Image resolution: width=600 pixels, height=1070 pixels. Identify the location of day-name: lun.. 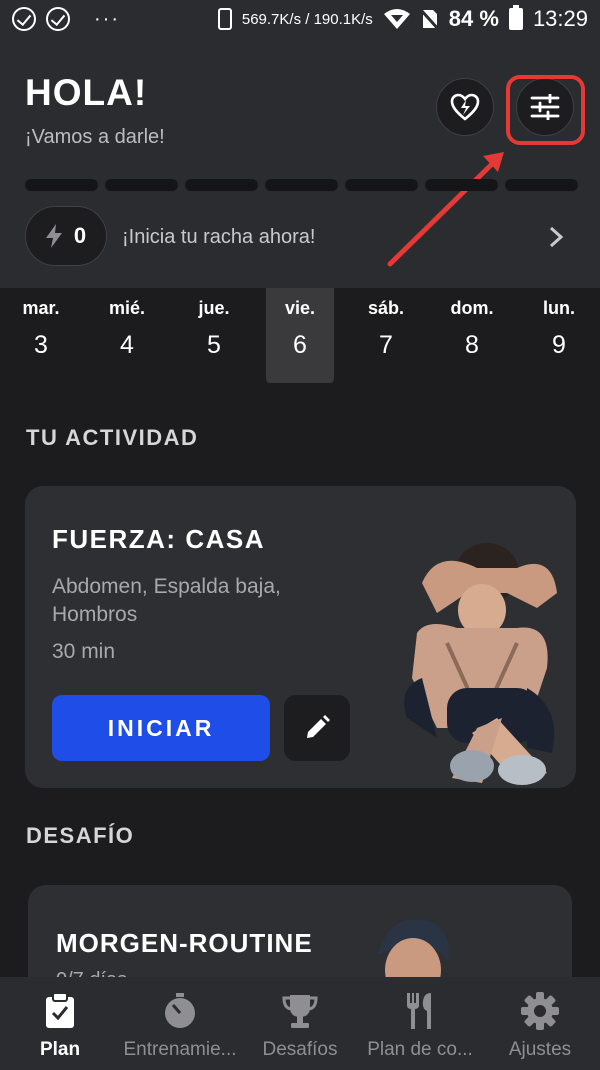
(559, 308).